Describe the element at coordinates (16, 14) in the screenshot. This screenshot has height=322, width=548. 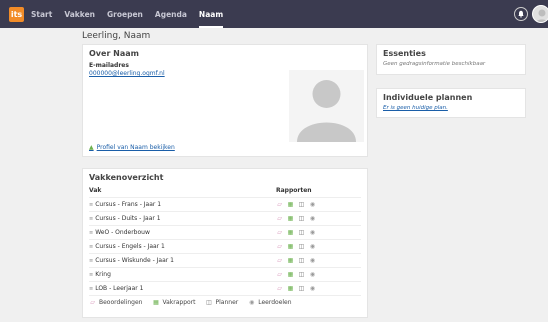
I see `app-logo: its` at that location.